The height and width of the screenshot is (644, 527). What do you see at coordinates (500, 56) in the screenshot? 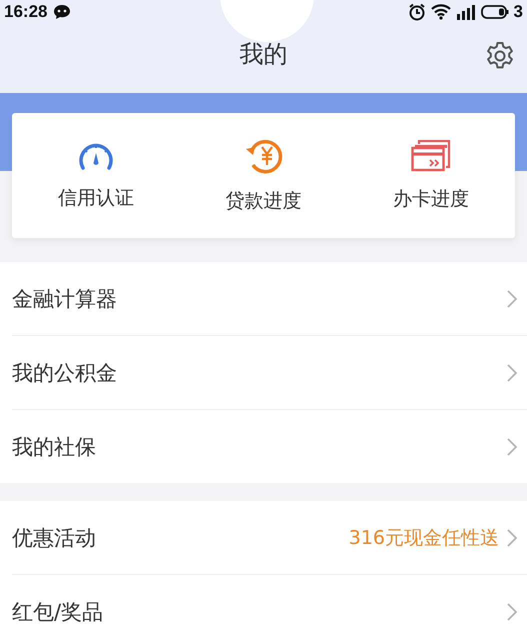
I see `settings-icon` at bounding box center [500, 56].